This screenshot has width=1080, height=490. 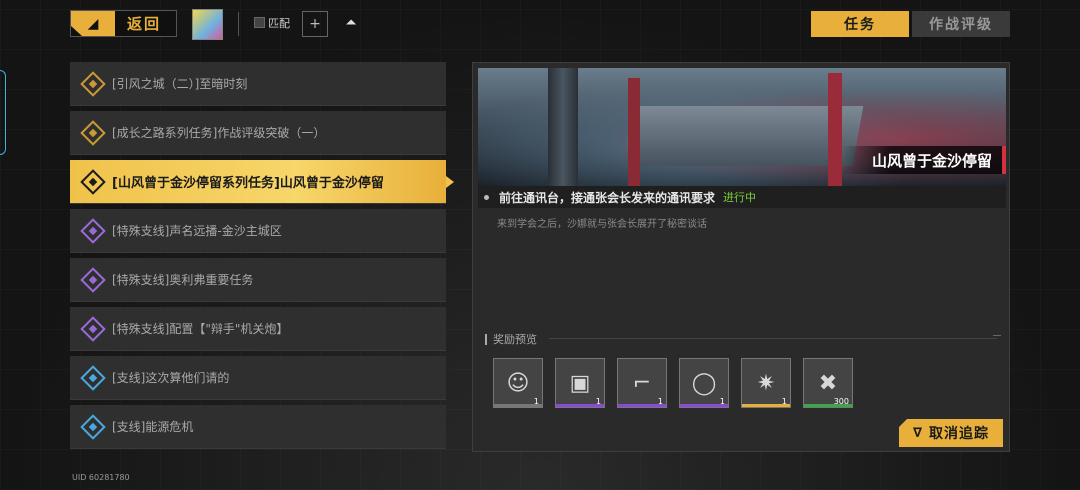 I want to click on user-id: UID 60281780, so click(x=101, y=477).